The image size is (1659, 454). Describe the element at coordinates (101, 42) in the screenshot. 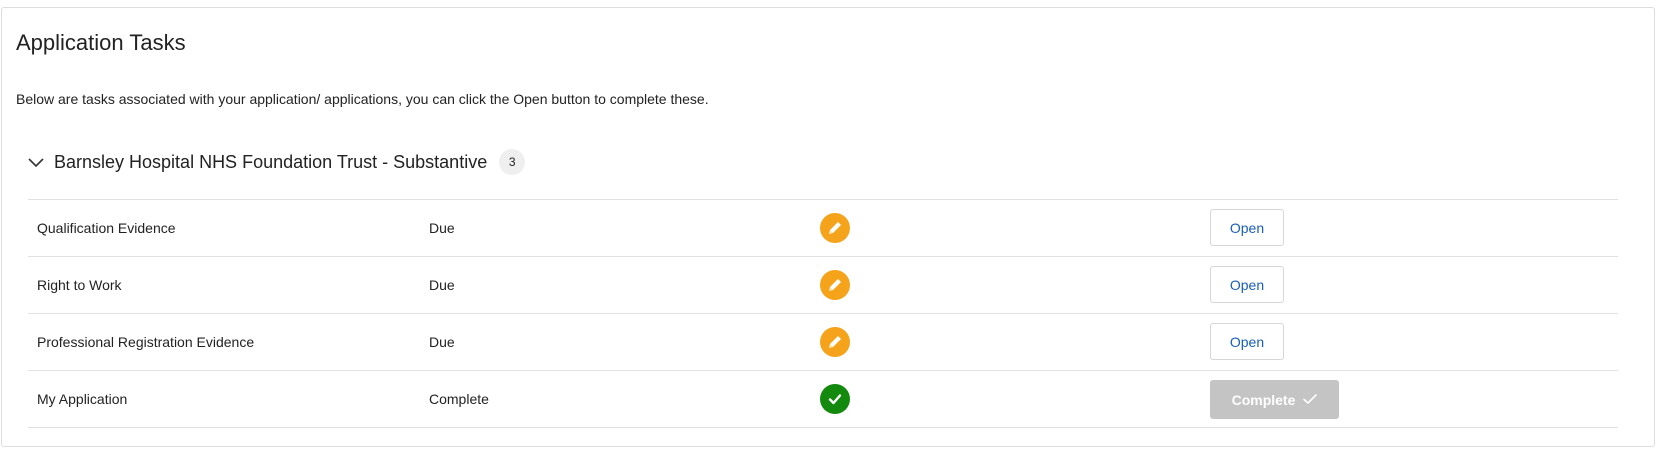

I see `page-title: Application Tasks` at that location.